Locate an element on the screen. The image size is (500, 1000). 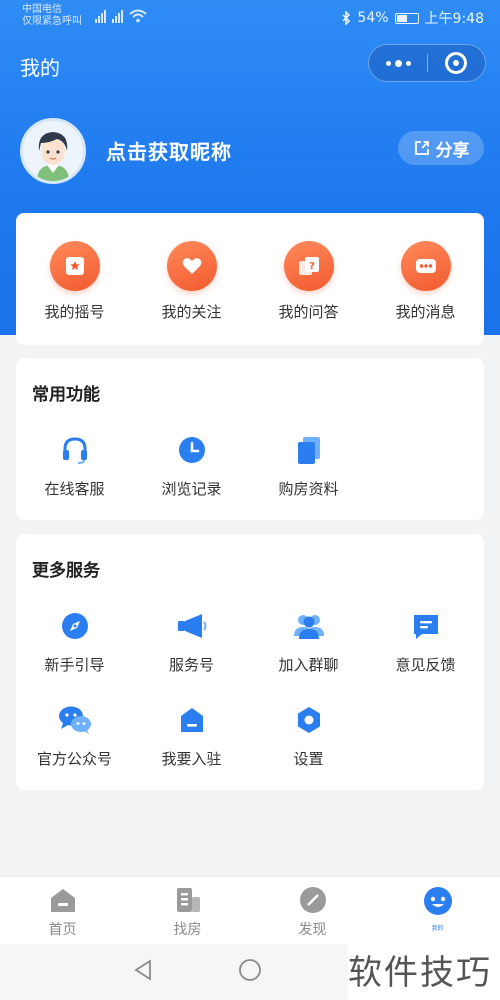
building-icon is located at coordinates (188, 900).